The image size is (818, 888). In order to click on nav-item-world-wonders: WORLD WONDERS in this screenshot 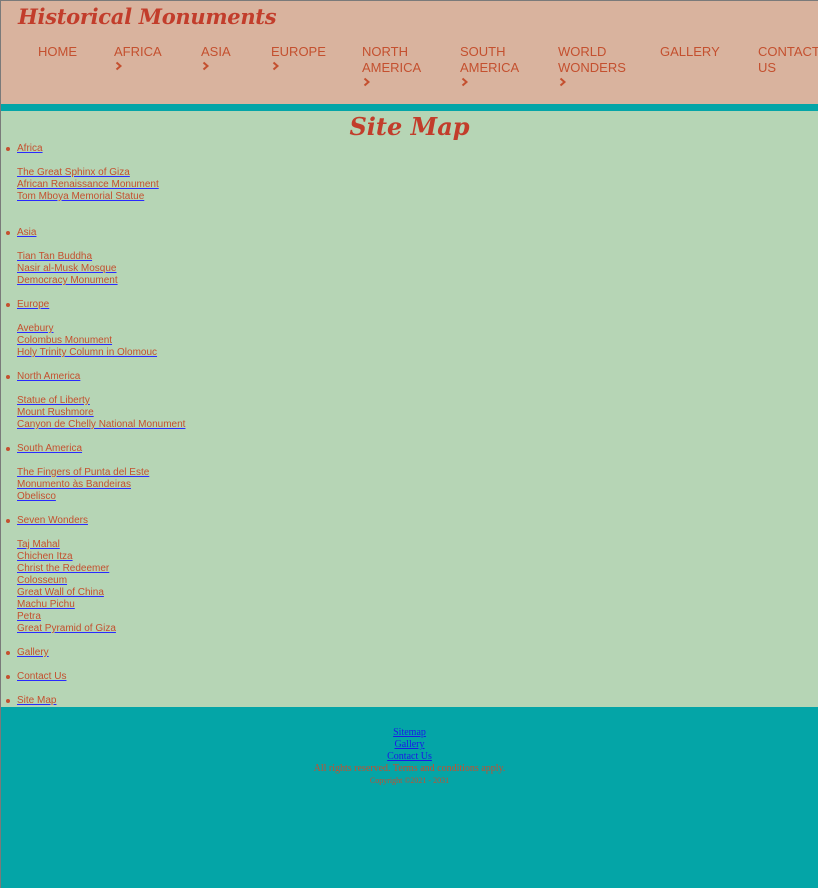, I will do `click(592, 65)`.